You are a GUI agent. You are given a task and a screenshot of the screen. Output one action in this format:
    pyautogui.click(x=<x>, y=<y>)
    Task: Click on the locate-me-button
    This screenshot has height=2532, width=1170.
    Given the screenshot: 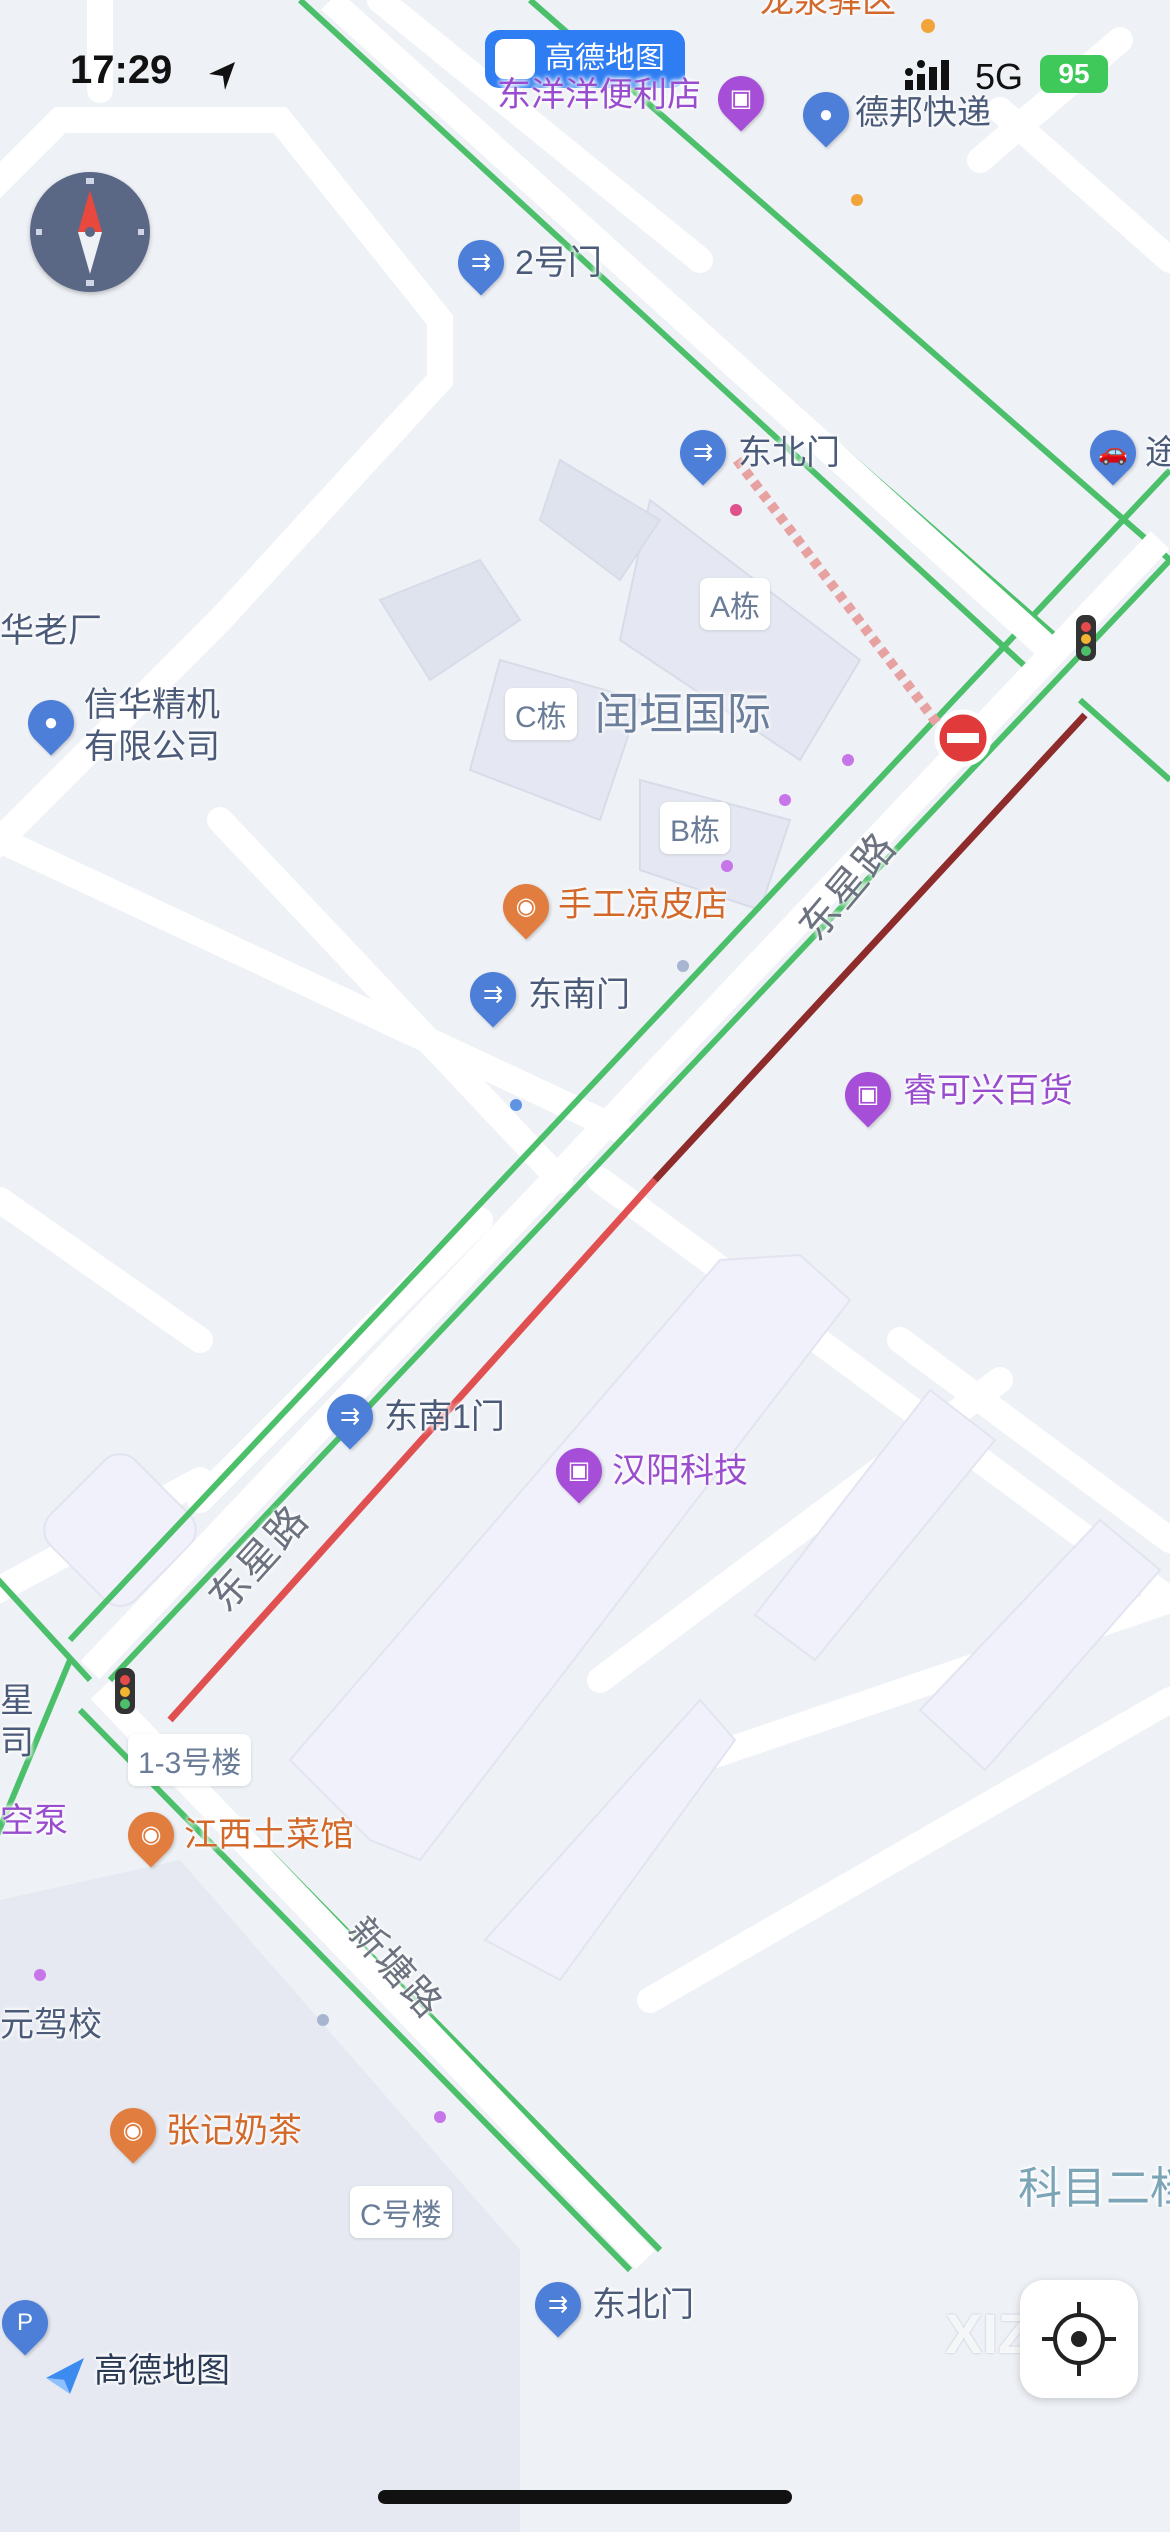 What is the action you would take?
    pyautogui.click(x=1079, y=2339)
    